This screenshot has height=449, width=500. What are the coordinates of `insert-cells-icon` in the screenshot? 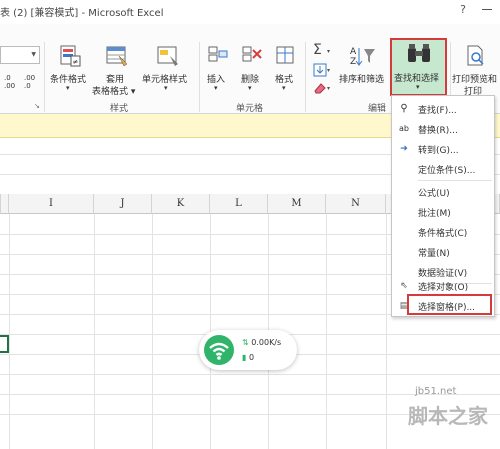 It's located at (218, 54).